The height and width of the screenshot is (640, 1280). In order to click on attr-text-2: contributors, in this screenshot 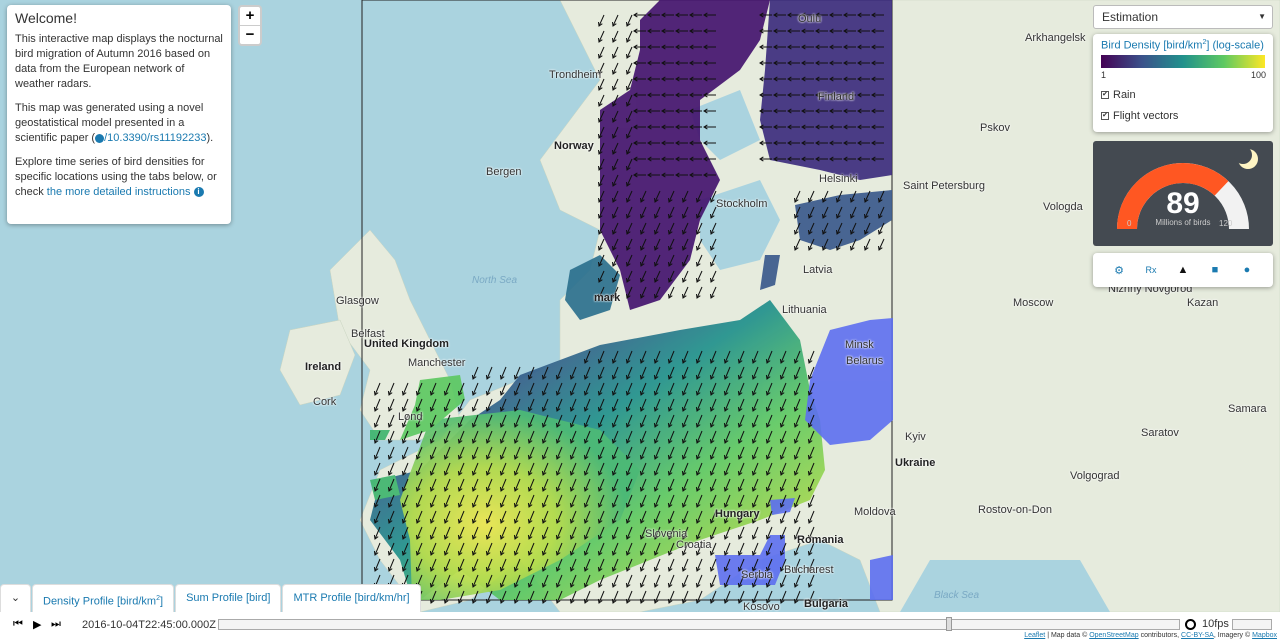, I will do `click(1160, 635)`.